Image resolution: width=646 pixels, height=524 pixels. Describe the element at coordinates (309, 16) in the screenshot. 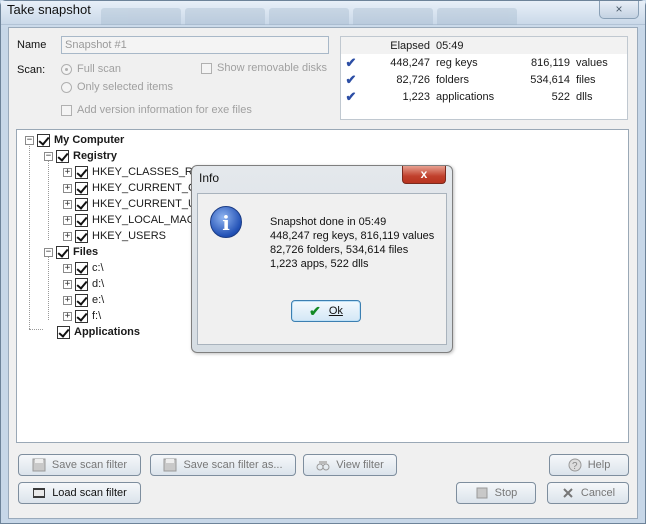

I see `background-tabs` at that location.